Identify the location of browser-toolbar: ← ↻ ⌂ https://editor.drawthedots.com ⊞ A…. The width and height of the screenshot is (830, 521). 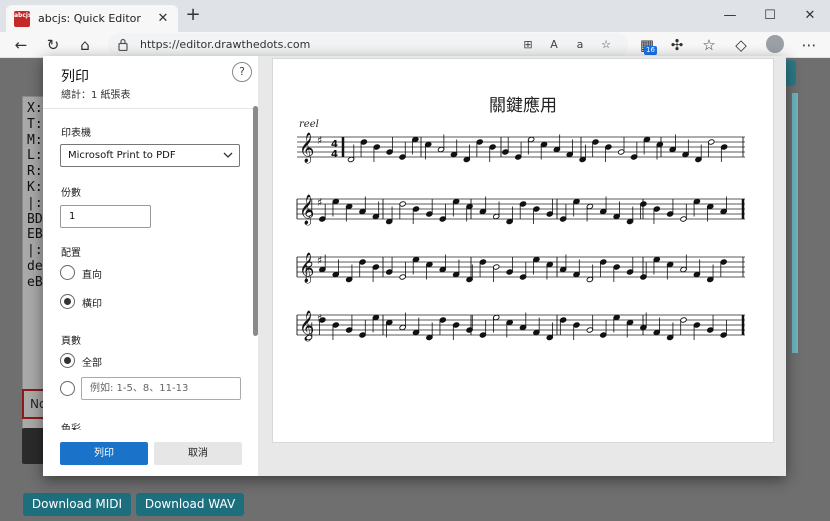
(415, 45).